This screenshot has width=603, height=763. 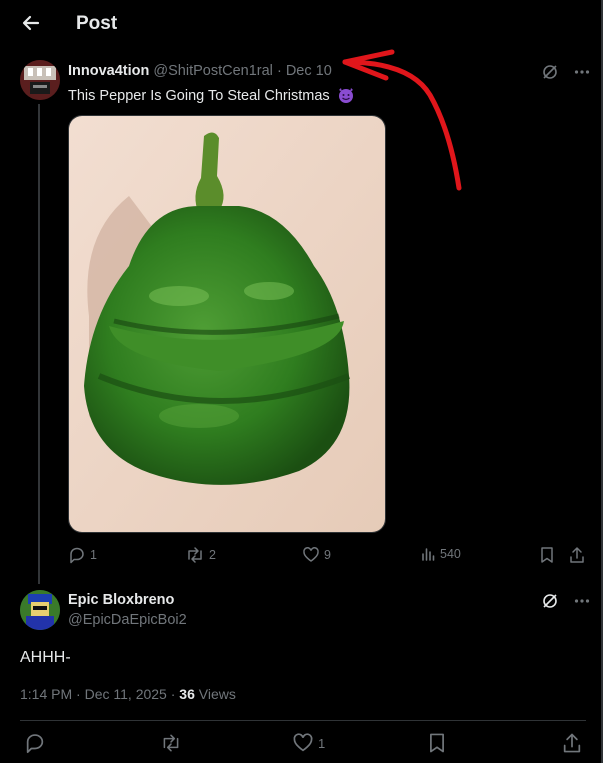 I want to click on smiling-devil-emoji-icon, so click(x=345, y=95).